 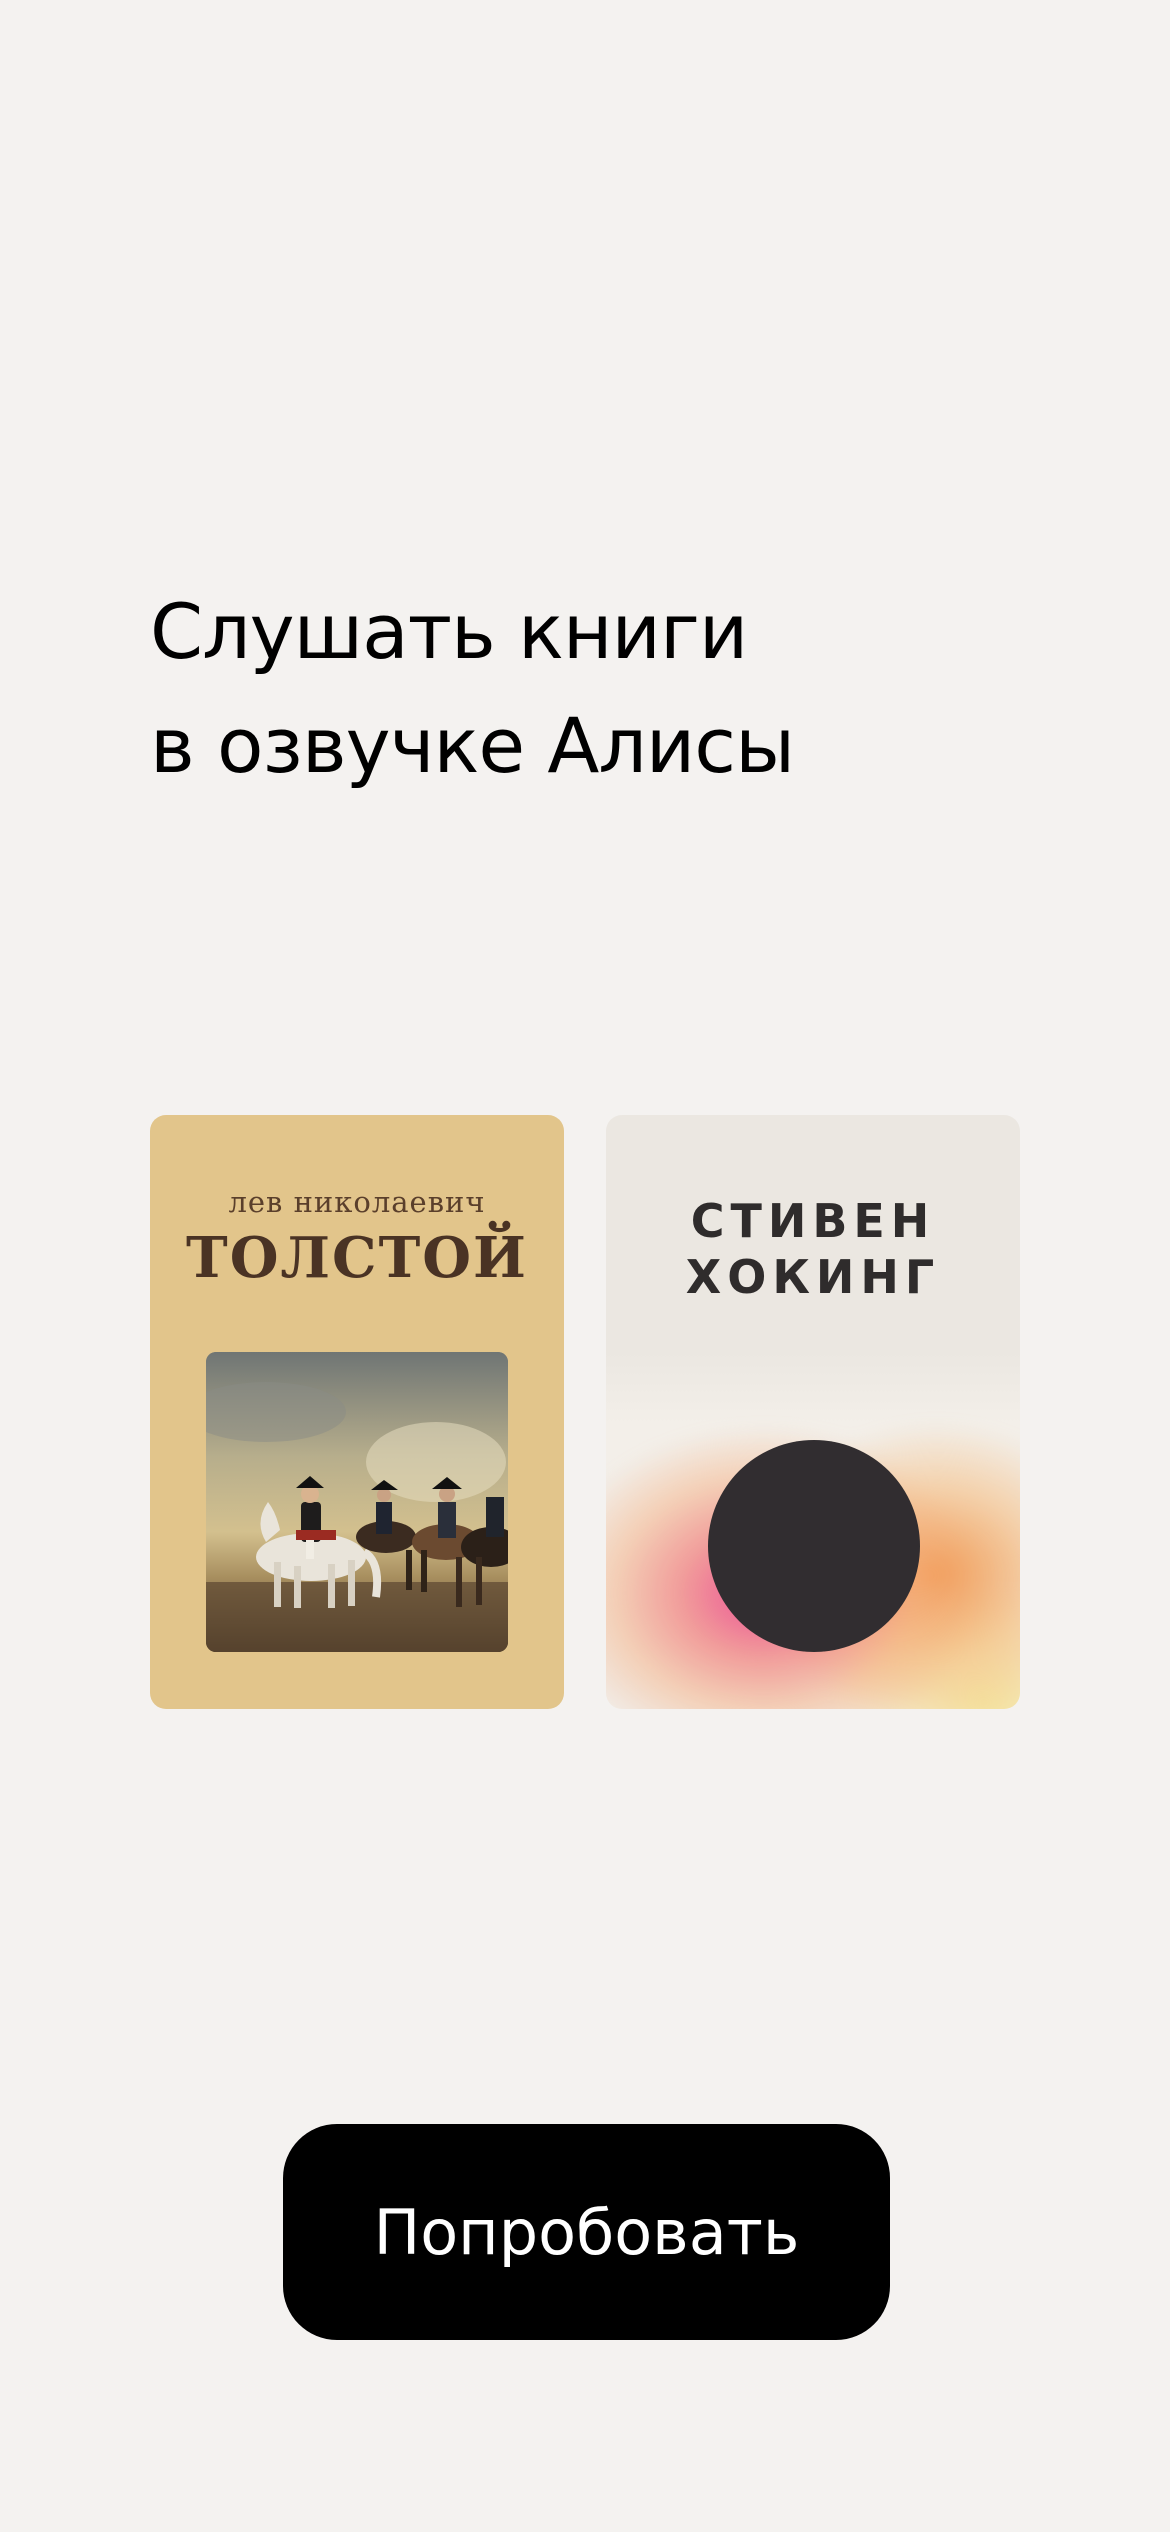 I want to click on book-author-last-name: ТОЛСТОЙ, so click(x=357, y=1258).